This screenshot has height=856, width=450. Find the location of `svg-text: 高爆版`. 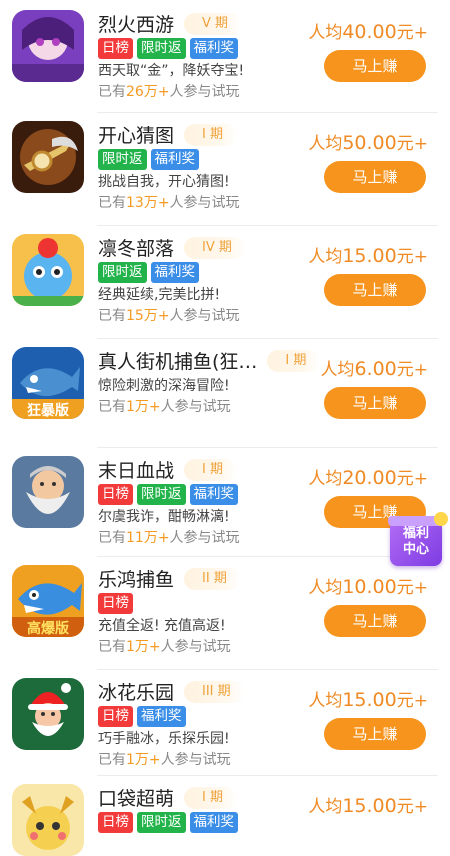

svg-text: 高爆版 is located at coordinates (48, 628).